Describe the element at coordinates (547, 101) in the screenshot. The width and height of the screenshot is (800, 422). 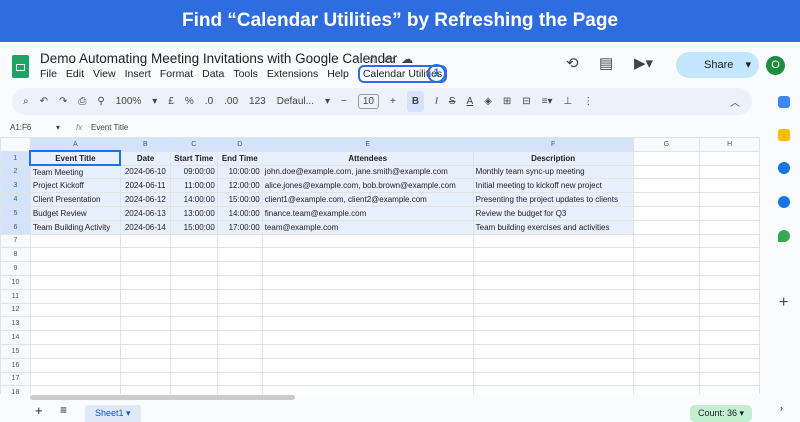
I see `align-icon: ≡▾` at that location.